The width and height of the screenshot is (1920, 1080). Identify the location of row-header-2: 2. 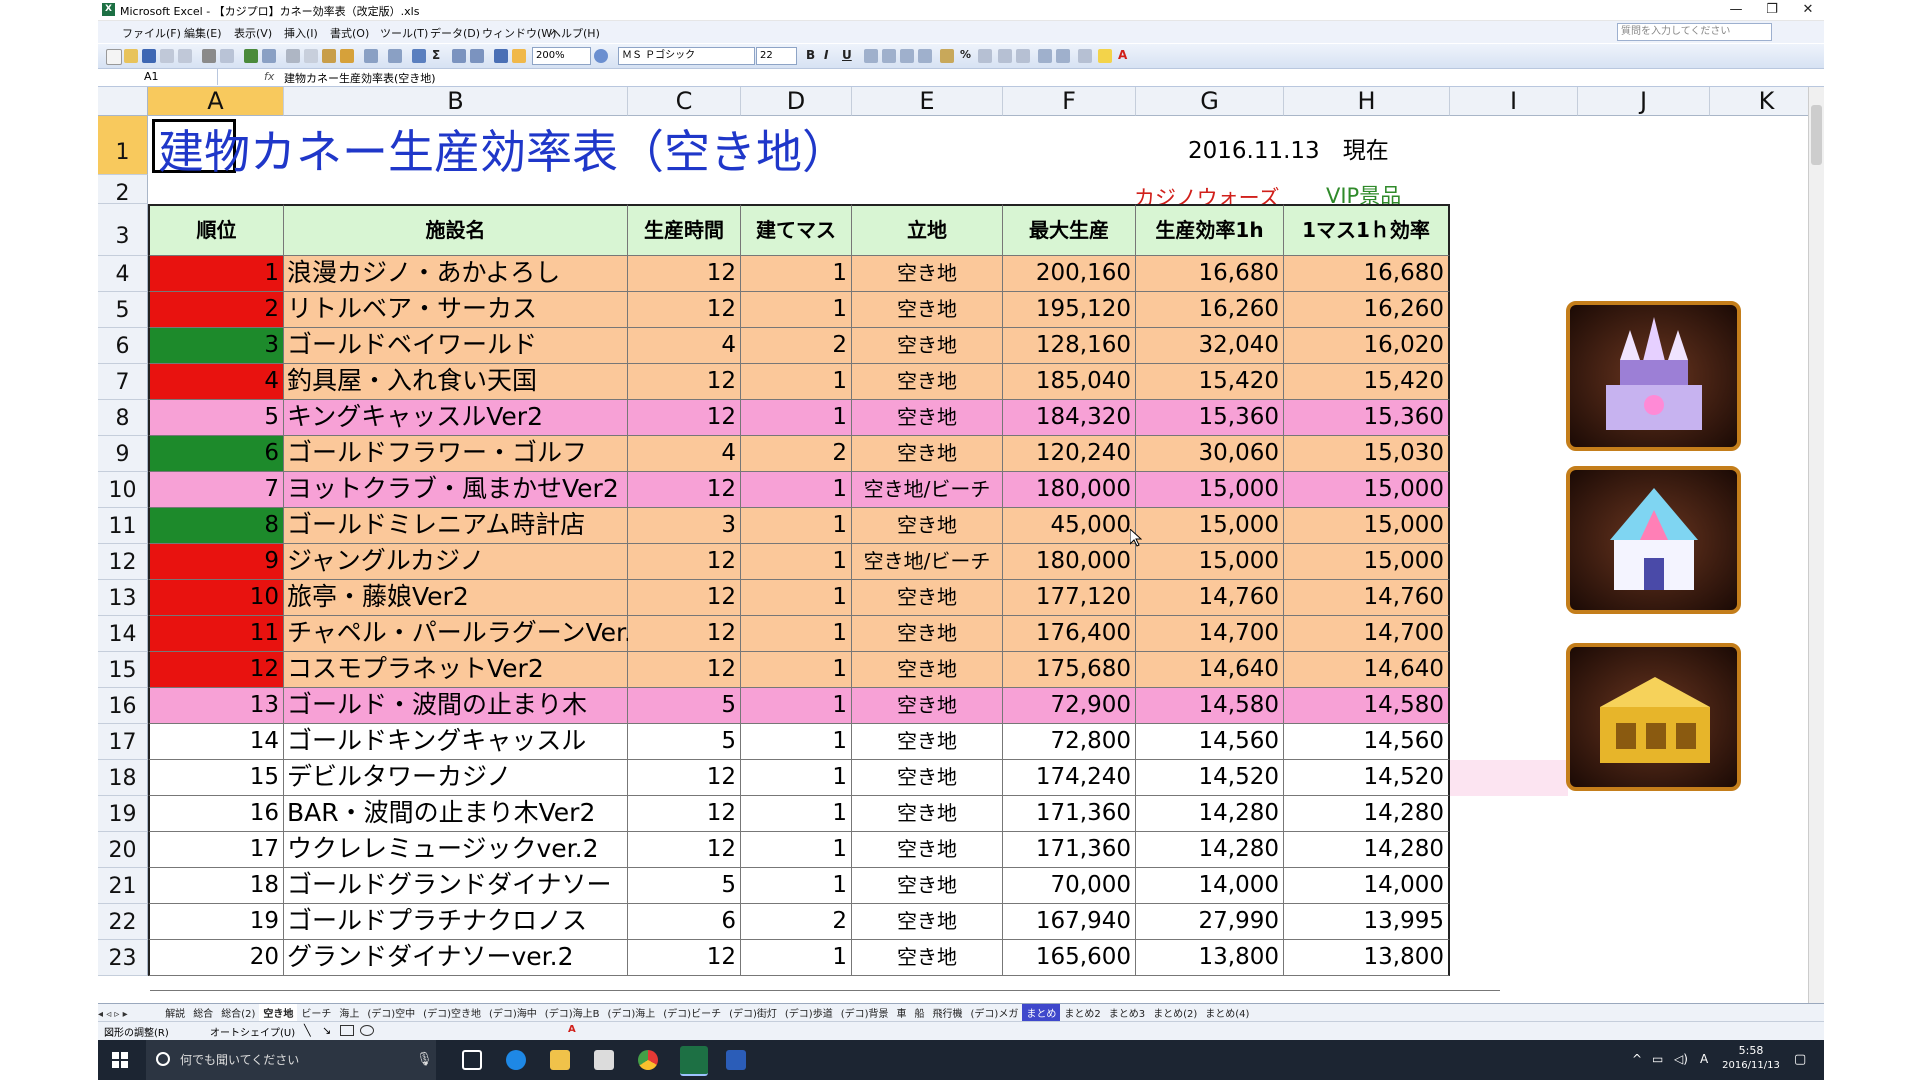
(123, 190).